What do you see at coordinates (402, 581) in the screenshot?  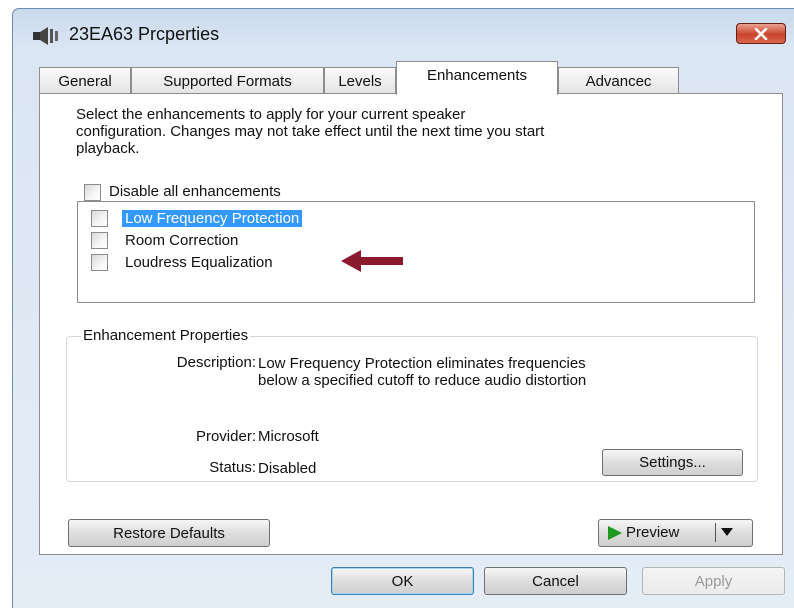 I see `ok-button: OK` at bounding box center [402, 581].